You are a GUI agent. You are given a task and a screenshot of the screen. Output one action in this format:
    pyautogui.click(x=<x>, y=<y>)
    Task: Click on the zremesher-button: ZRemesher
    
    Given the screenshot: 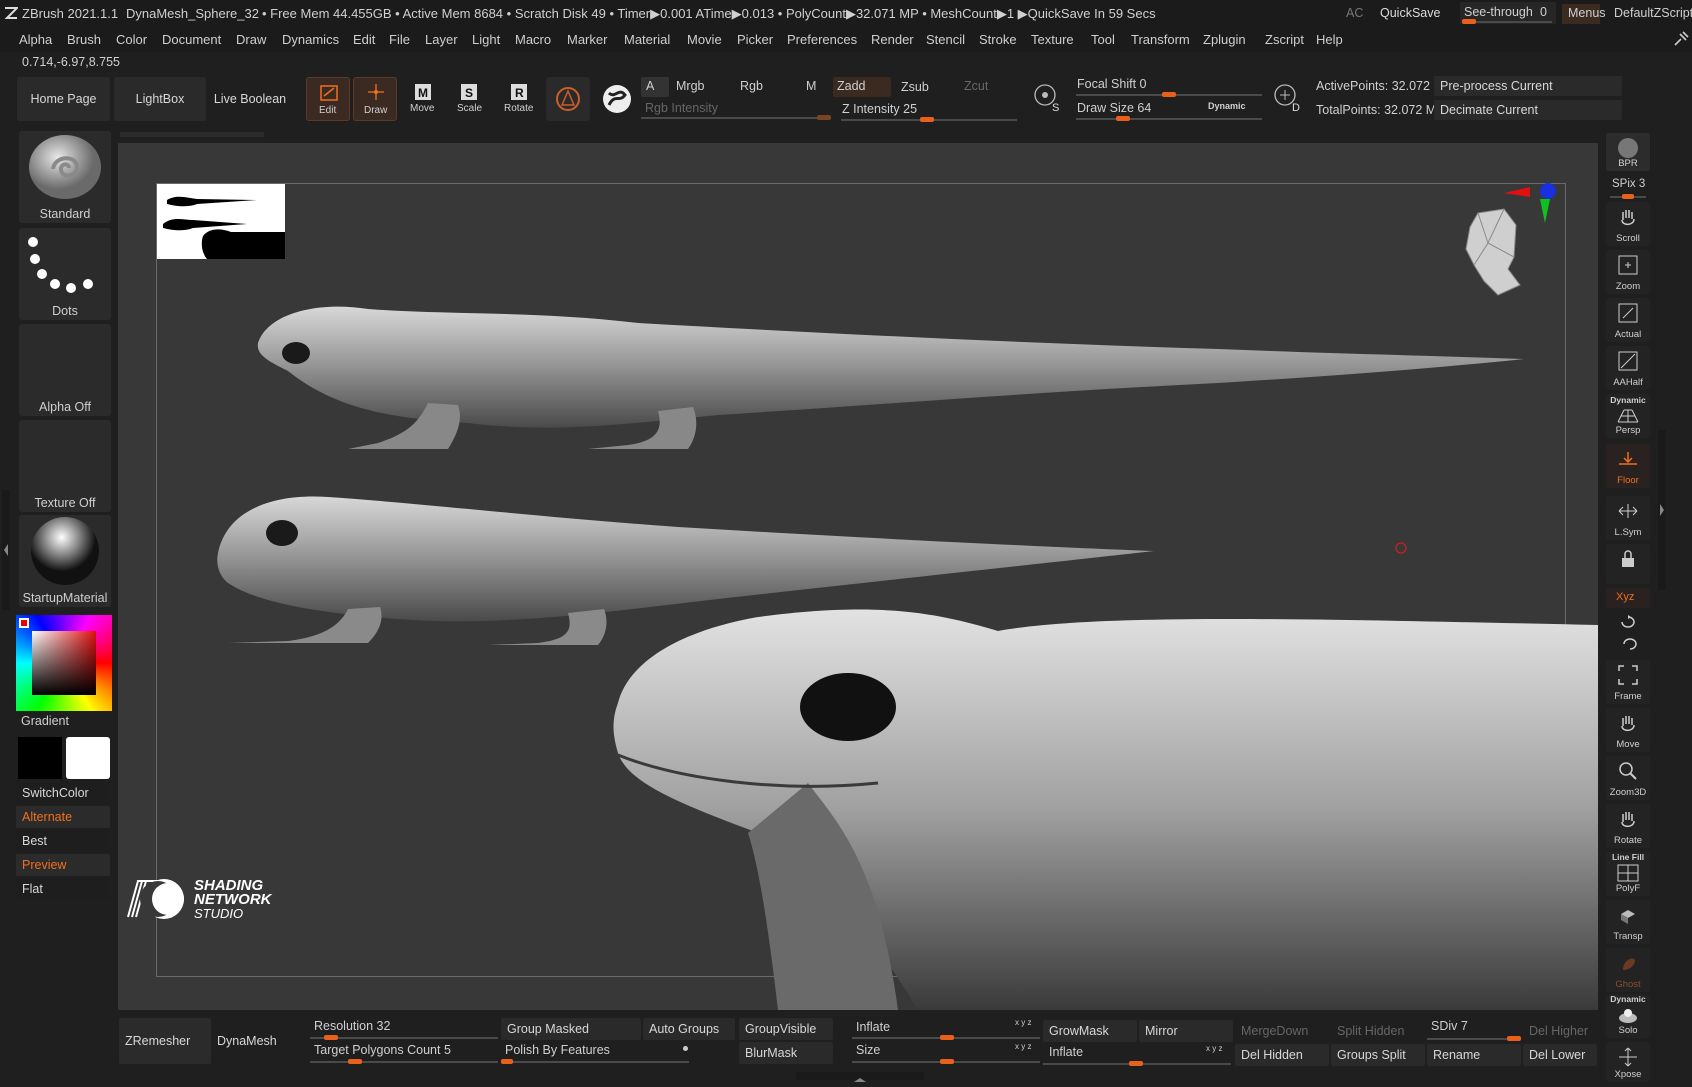 What is the action you would take?
    pyautogui.click(x=165, y=1041)
    